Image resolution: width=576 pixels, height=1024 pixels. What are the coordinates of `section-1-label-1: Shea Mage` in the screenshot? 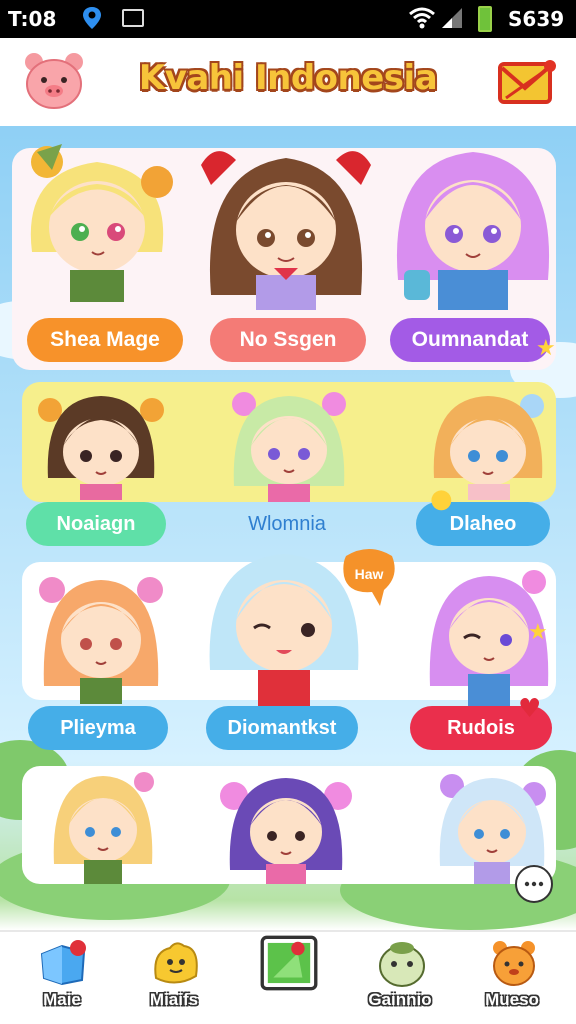 It's located at (105, 340).